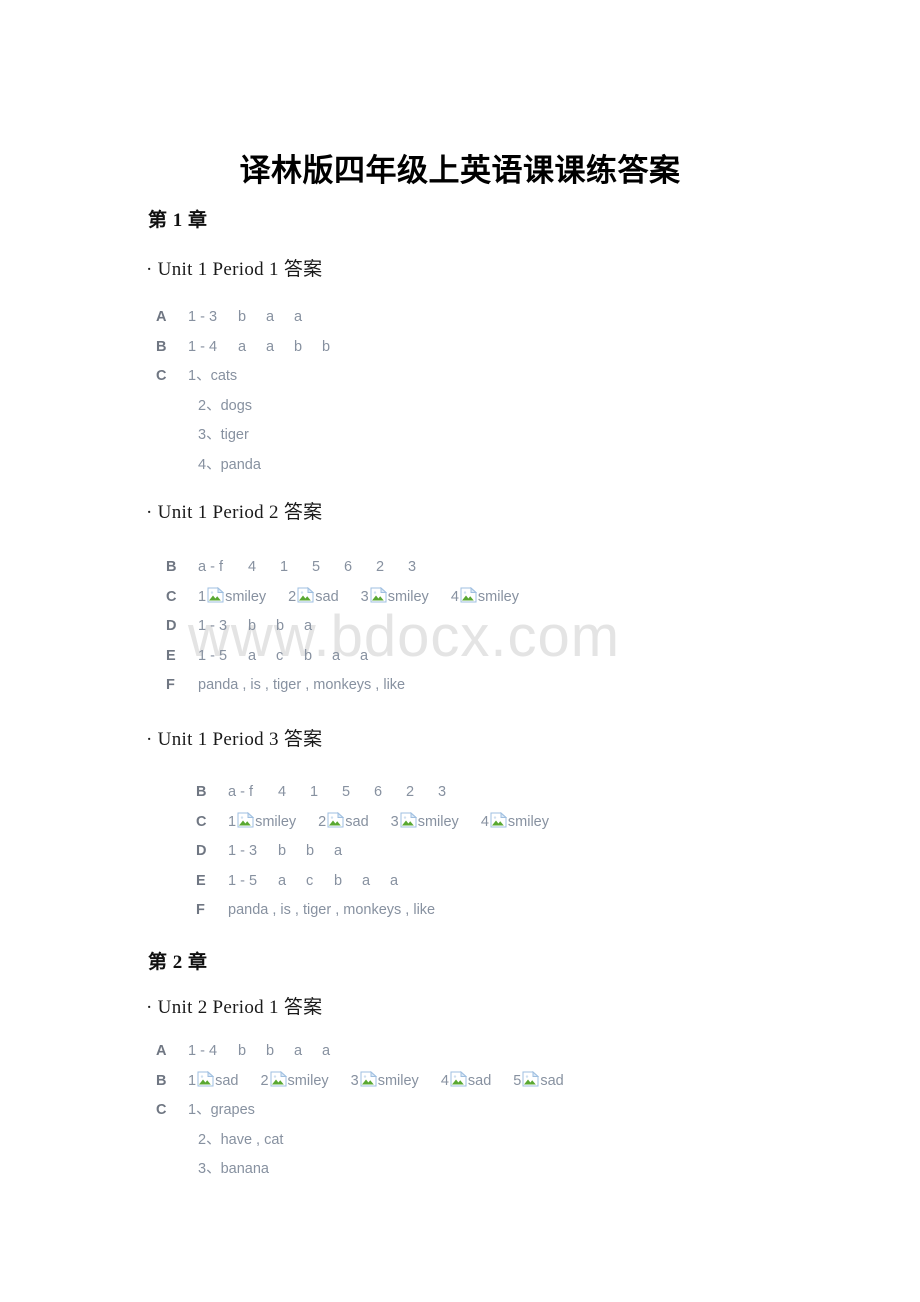 The height and width of the screenshot is (1302, 920). I want to click on answer-body: 1 smiley 2 sad 3 smiley 4 smiley, so click(388, 823).